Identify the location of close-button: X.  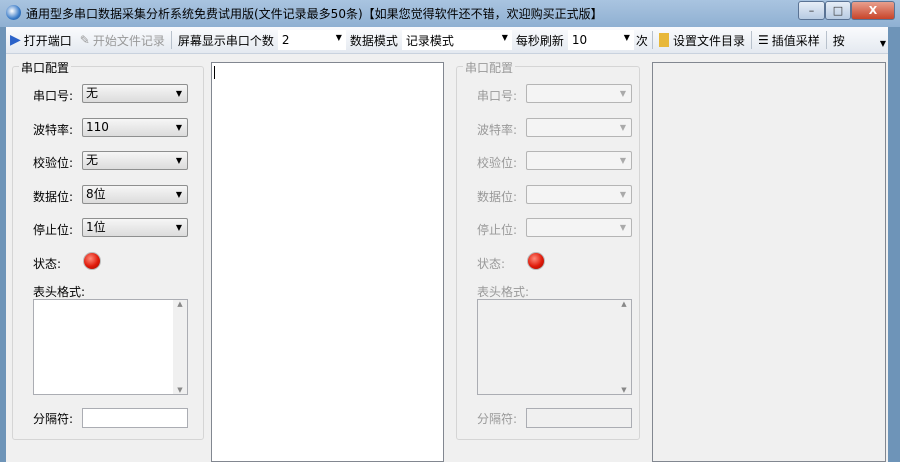
(873, 10).